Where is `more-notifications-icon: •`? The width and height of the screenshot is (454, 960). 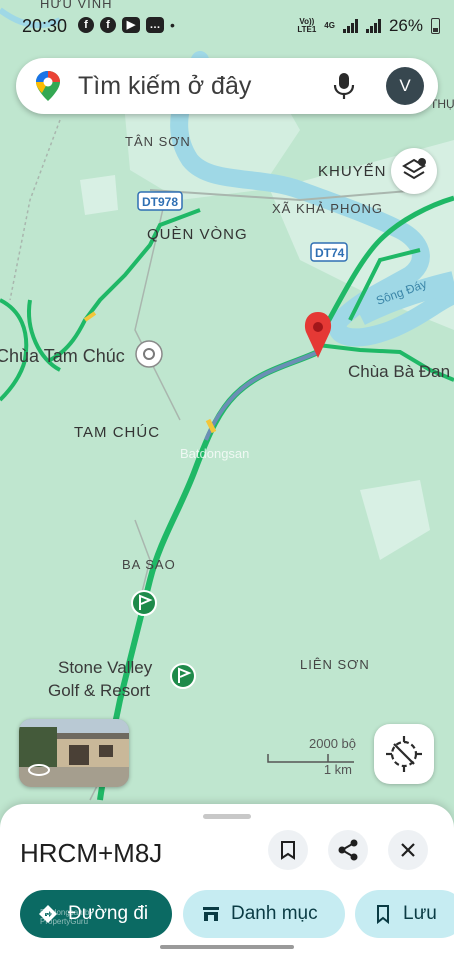 more-notifications-icon: • is located at coordinates (172, 25).